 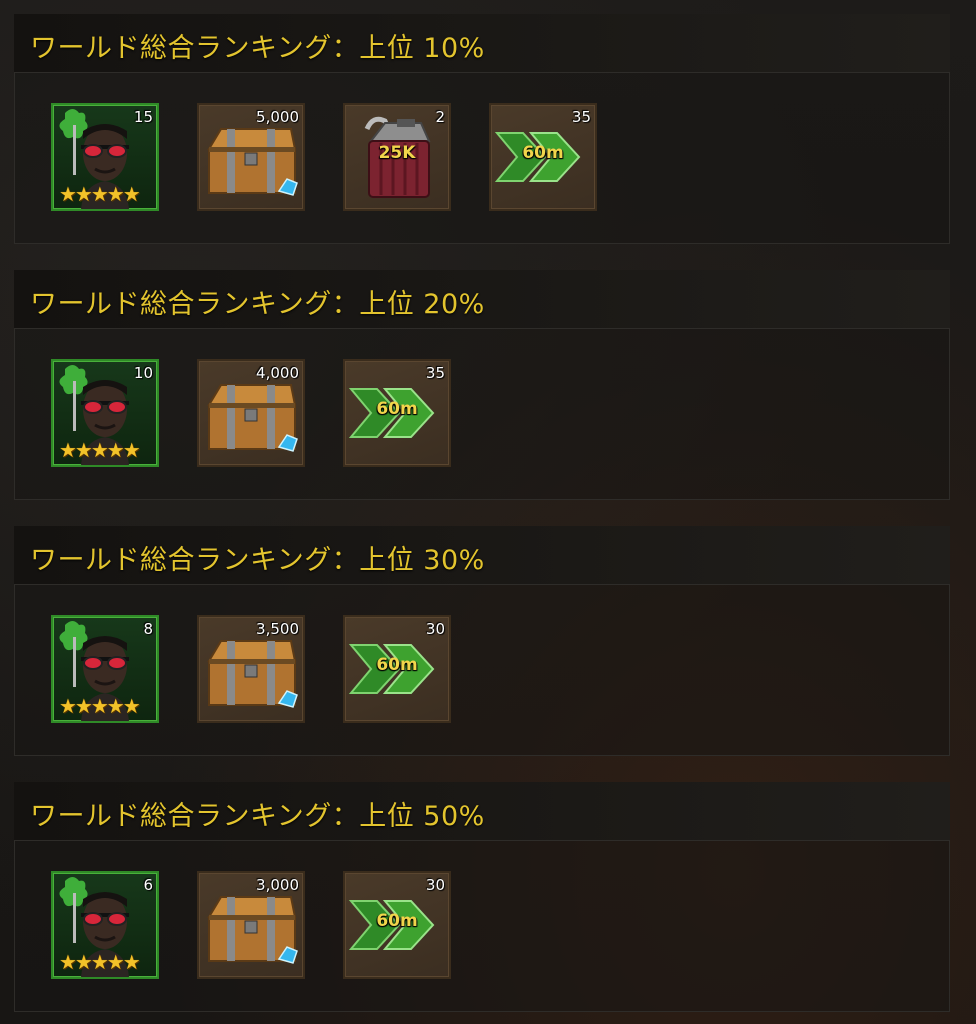 What do you see at coordinates (105, 413) in the screenshot?
I see `reward-hero: 10 ★★★★★` at bounding box center [105, 413].